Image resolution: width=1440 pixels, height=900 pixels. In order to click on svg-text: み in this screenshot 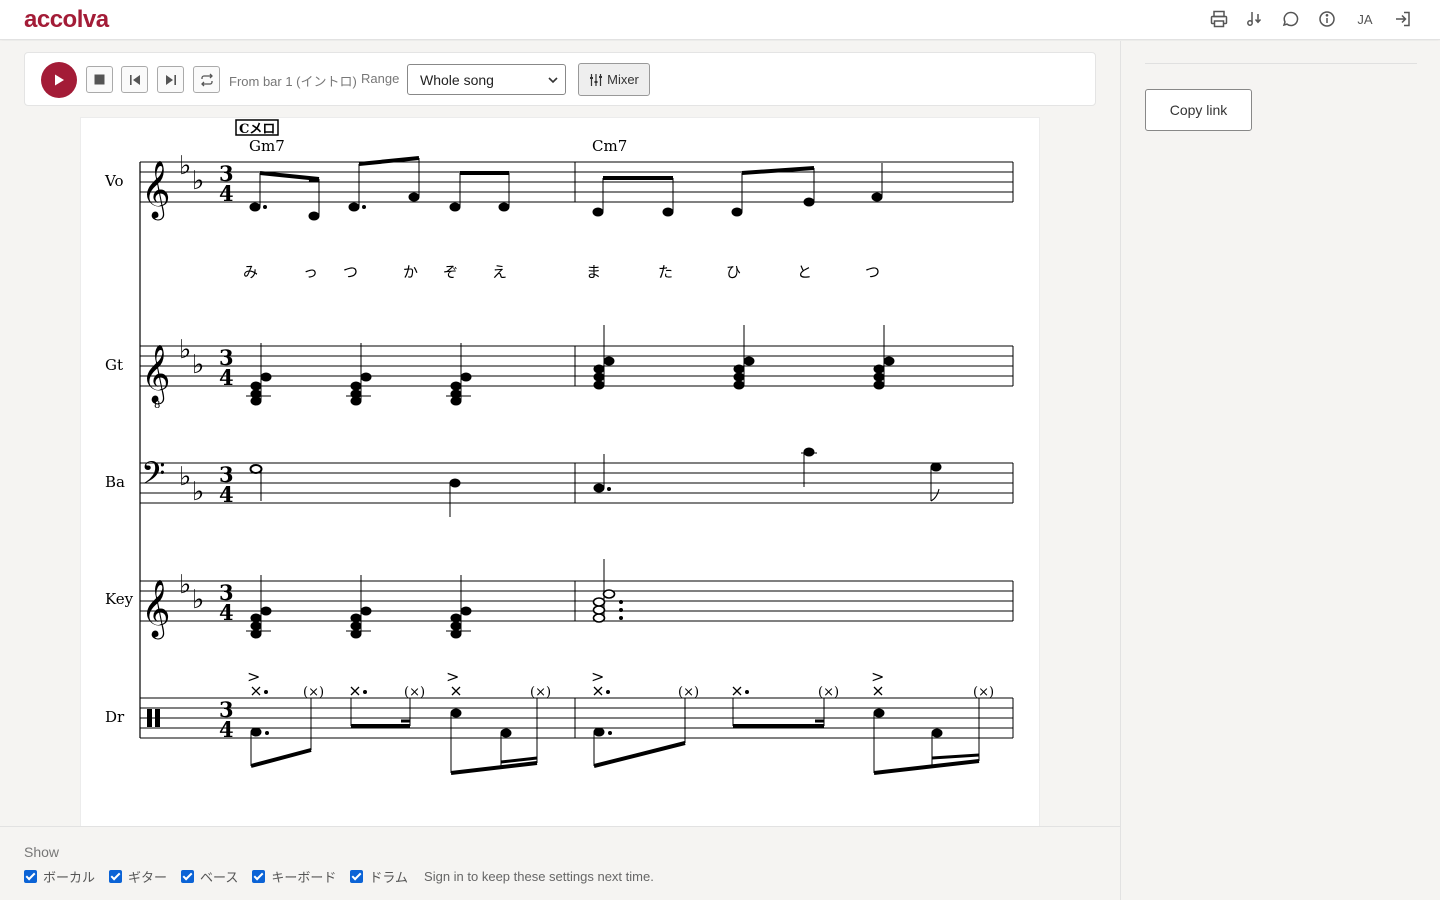, I will do `click(250, 272)`.